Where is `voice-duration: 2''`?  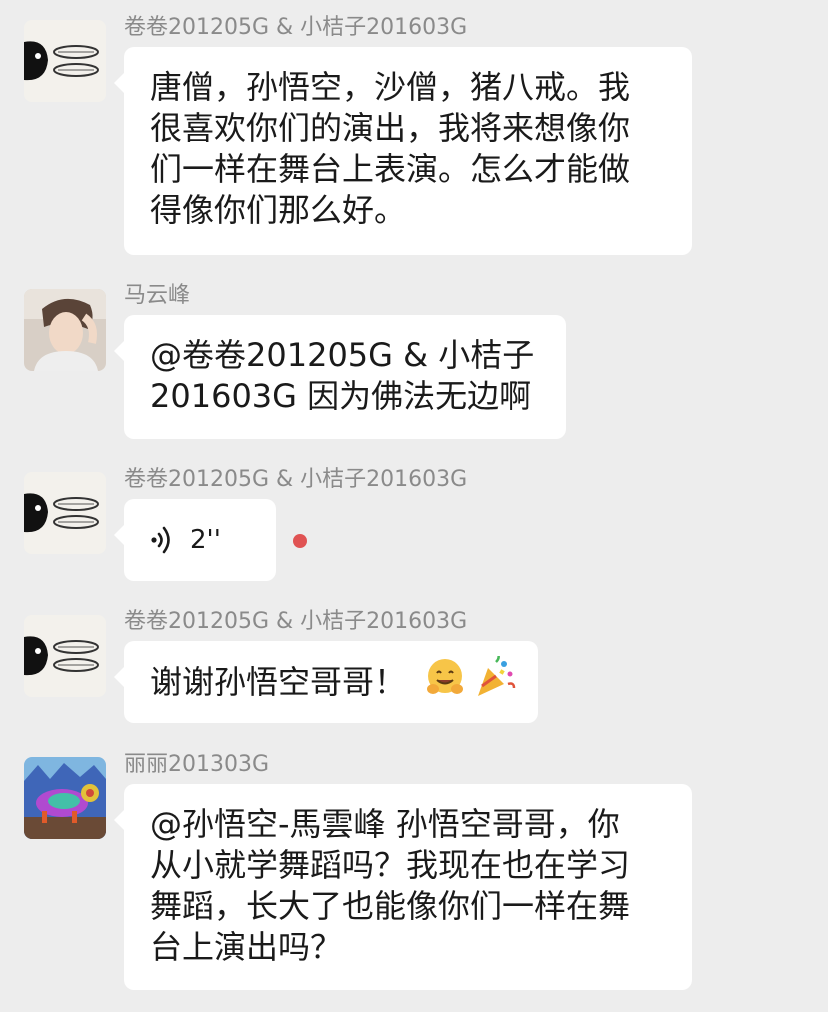
voice-duration: 2'' is located at coordinates (205, 539).